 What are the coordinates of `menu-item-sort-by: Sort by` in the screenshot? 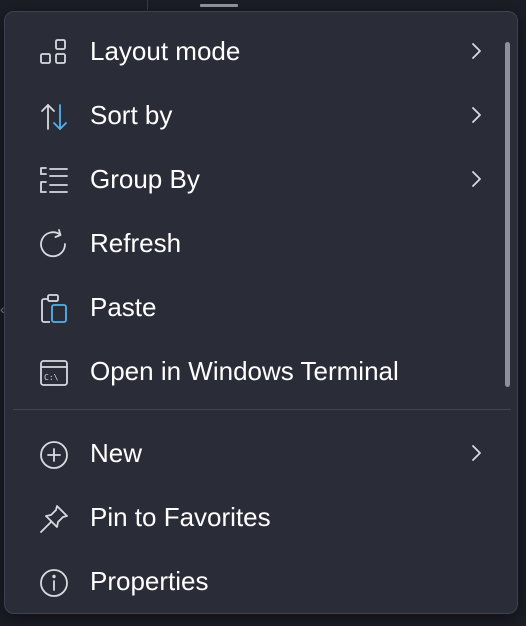 It's located at (255, 115).